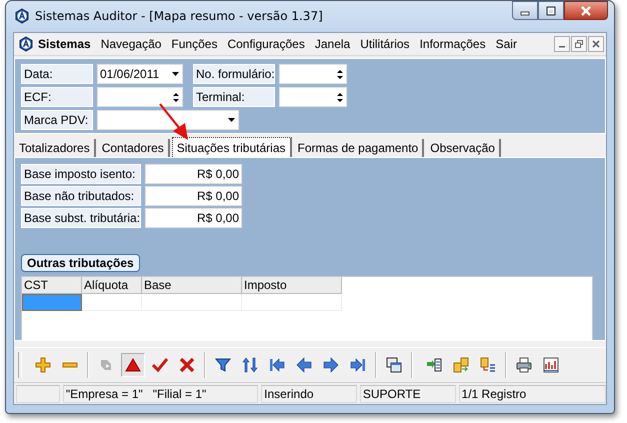 The image size is (627, 423). Describe the element at coordinates (67, 44) in the screenshot. I see `menu-item: Sistemas` at that location.